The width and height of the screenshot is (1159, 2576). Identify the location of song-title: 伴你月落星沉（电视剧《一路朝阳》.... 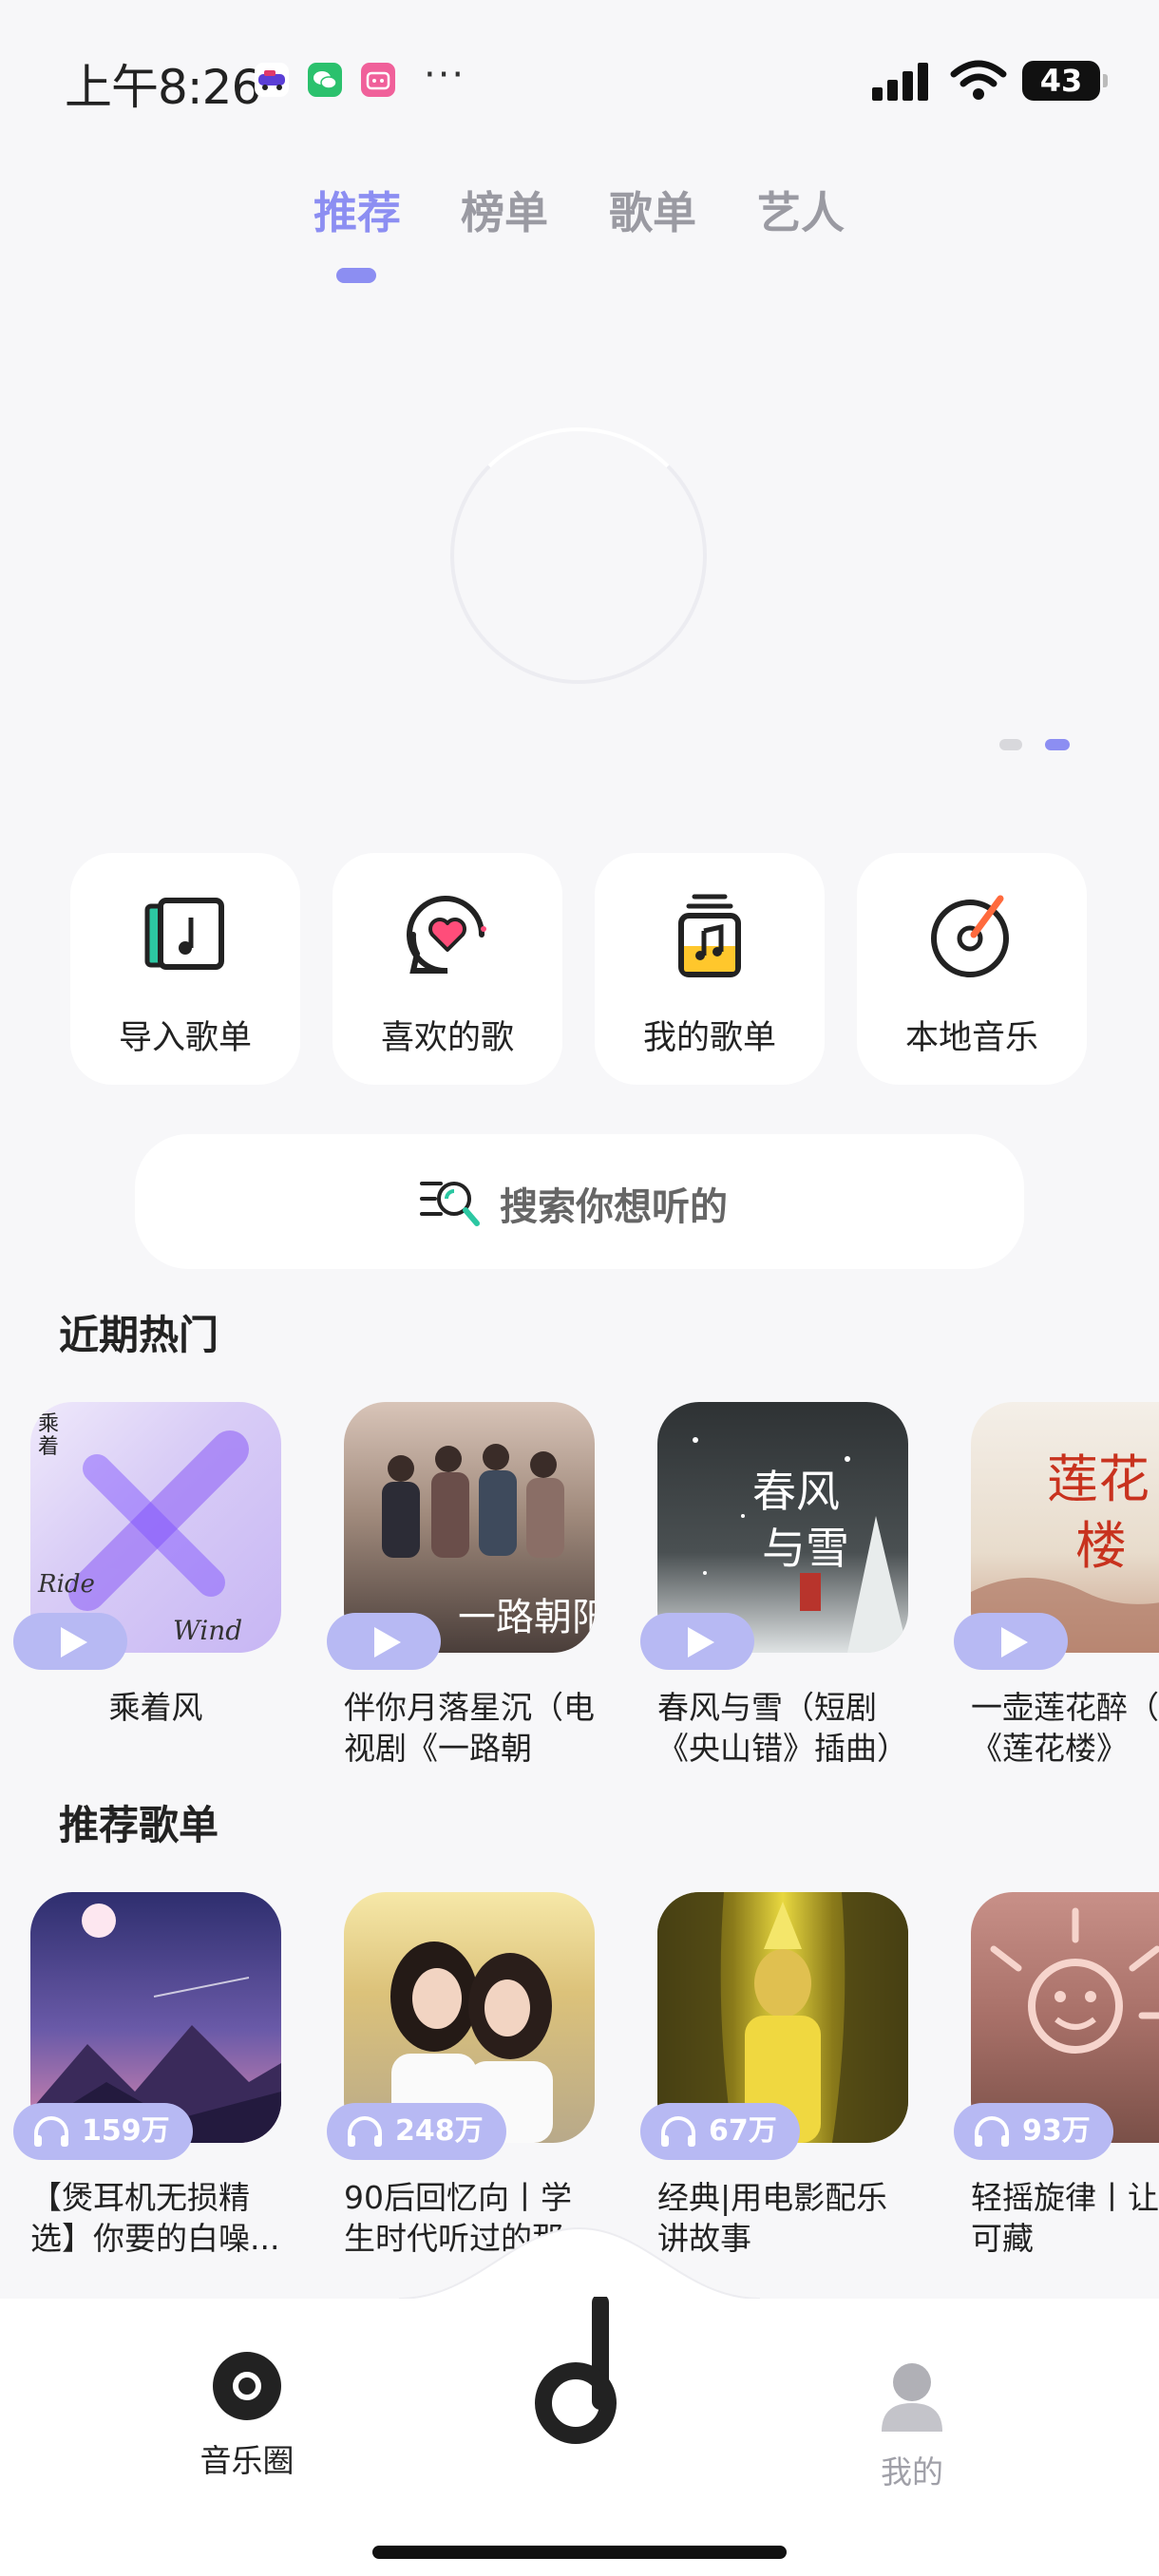
(469, 1726).